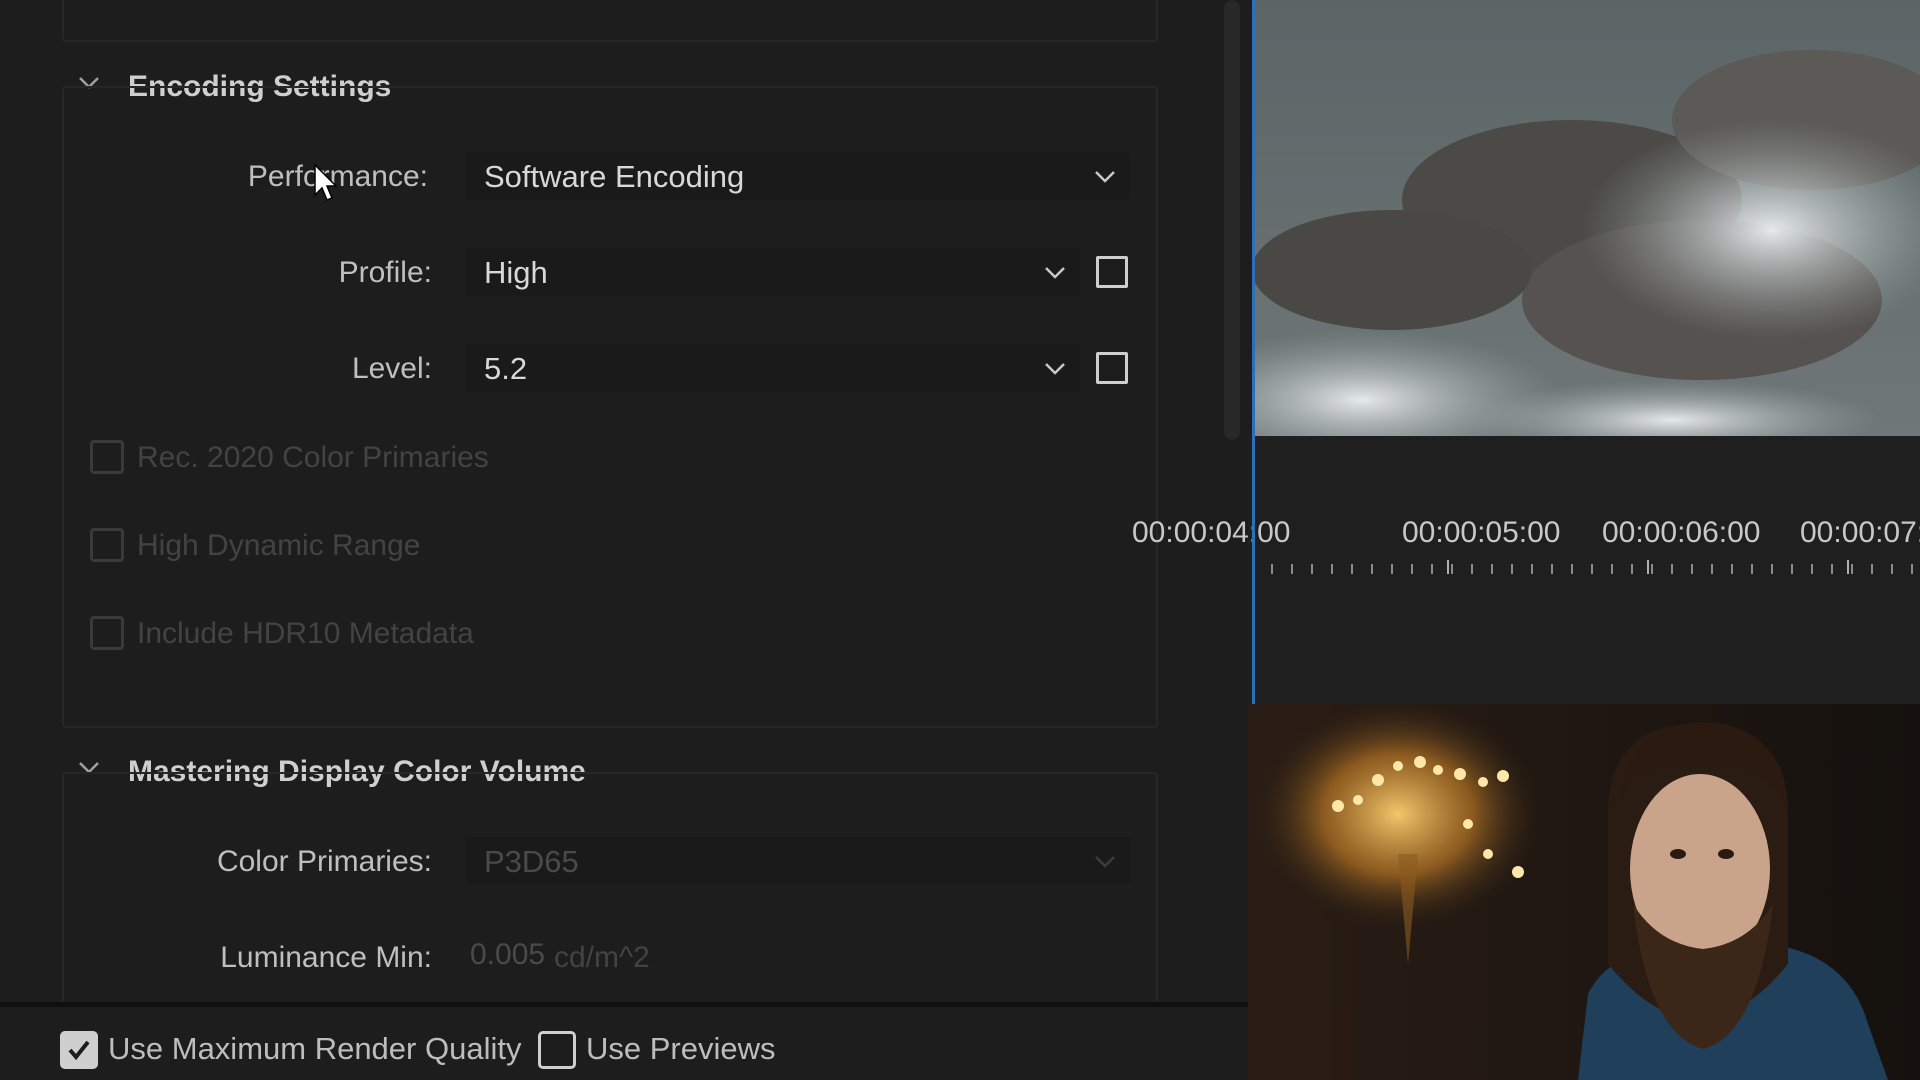 The height and width of the screenshot is (1080, 1920). What do you see at coordinates (391, 368) in the screenshot?
I see `level-label: Level:` at bounding box center [391, 368].